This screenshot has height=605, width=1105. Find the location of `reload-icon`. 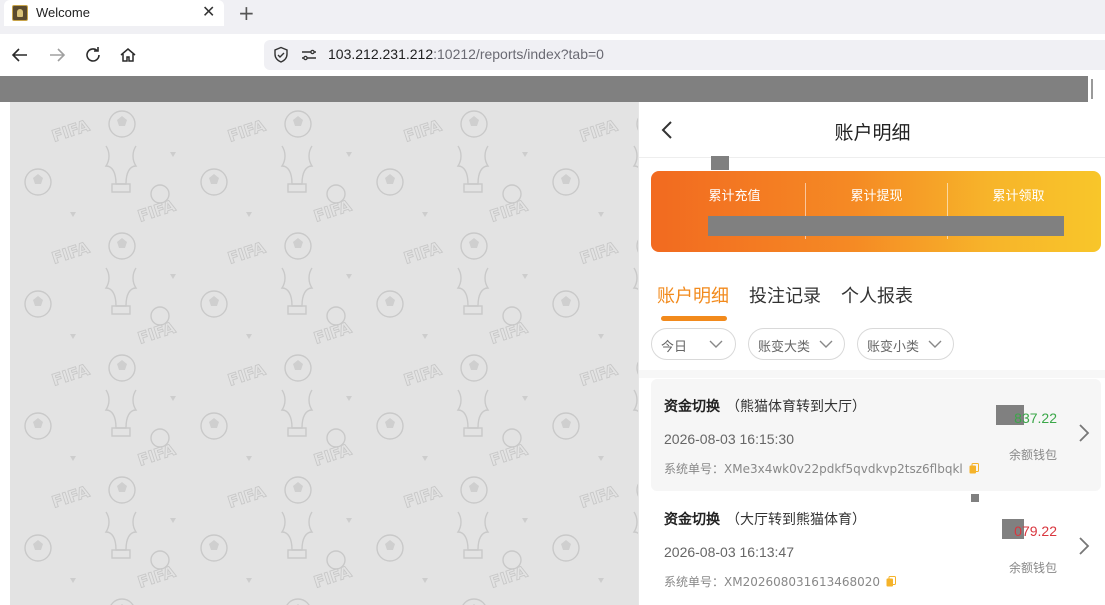

reload-icon is located at coordinates (93, 55).